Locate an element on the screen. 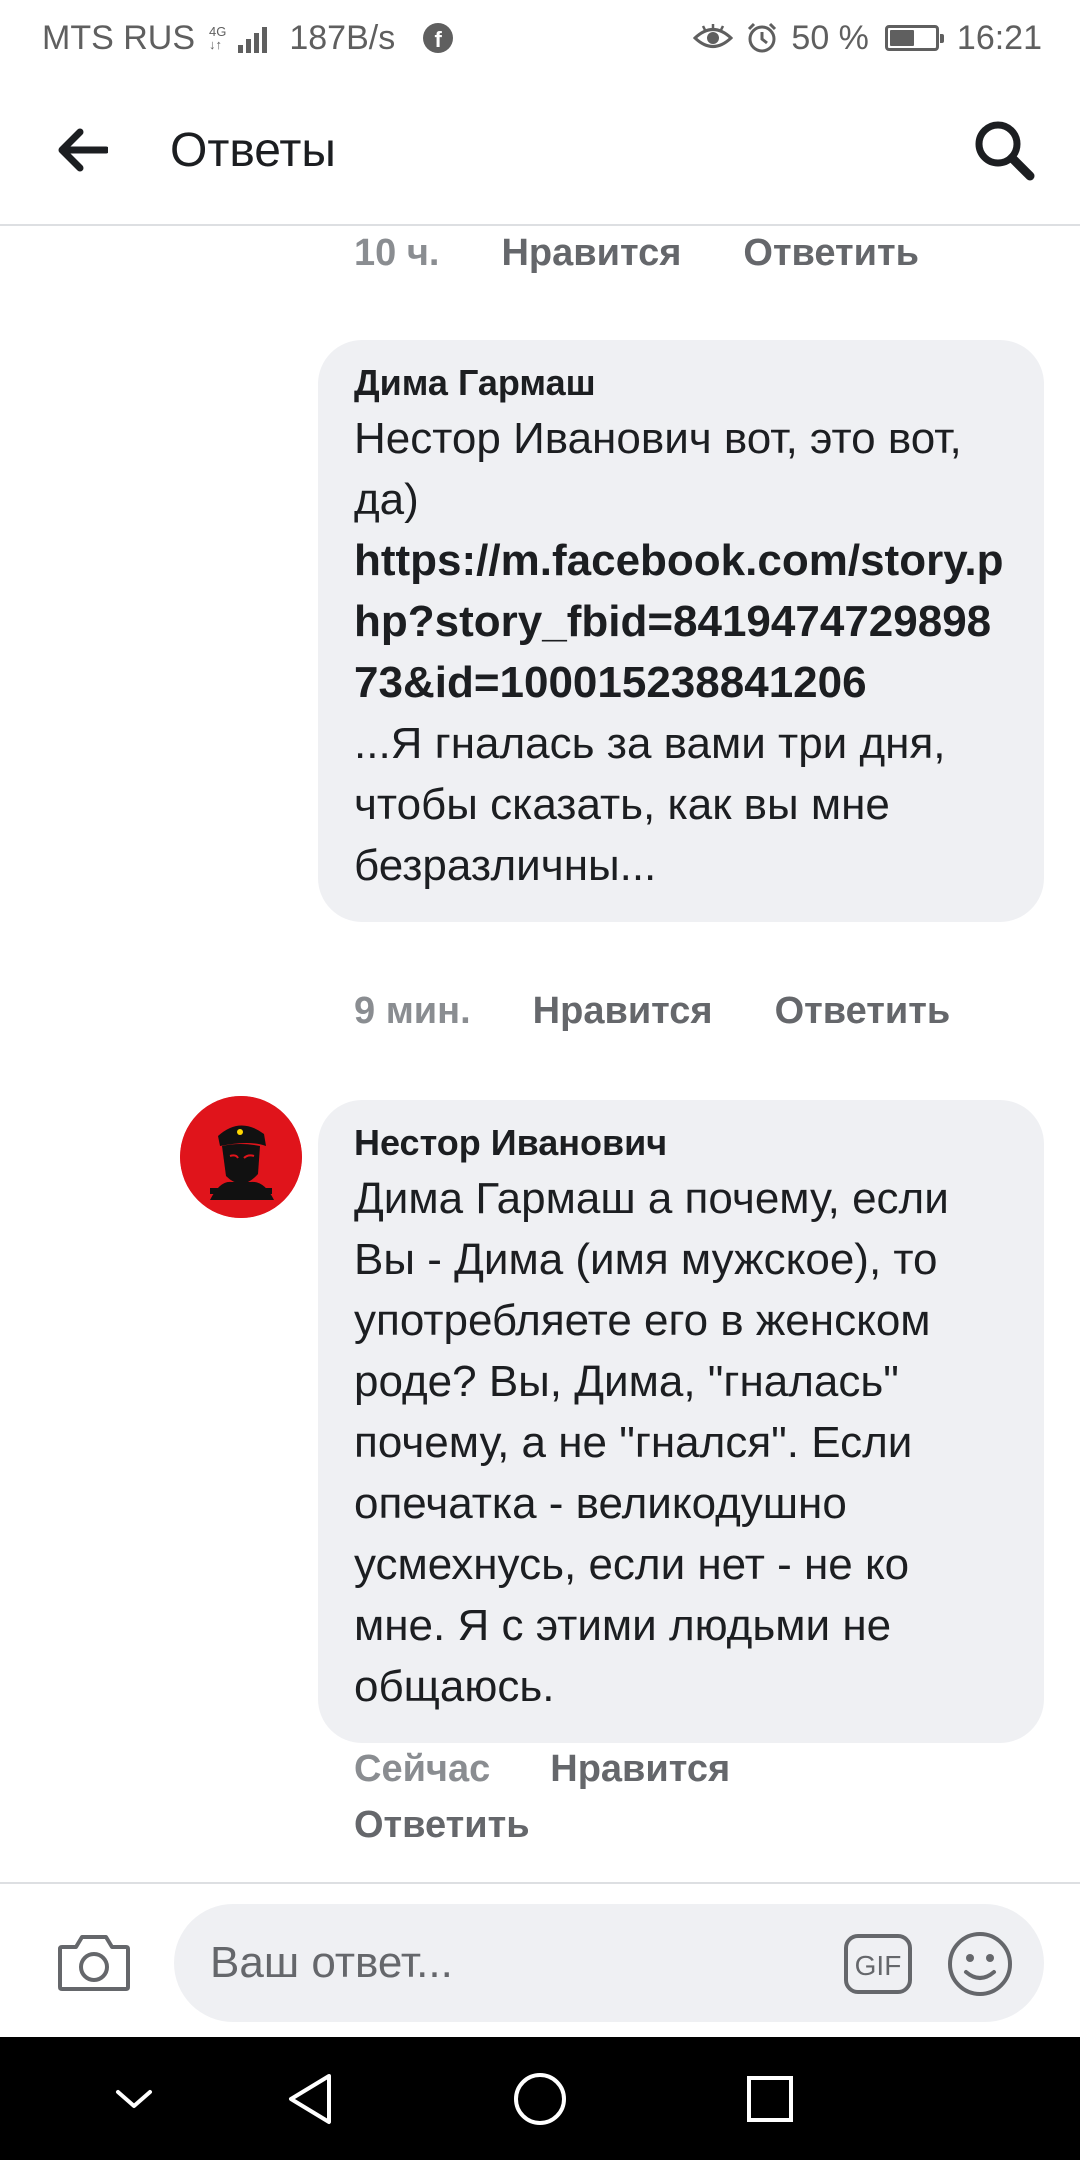 This screenshot has height=2160, width=1080. camera-button is located at coordinates (94, 1962).